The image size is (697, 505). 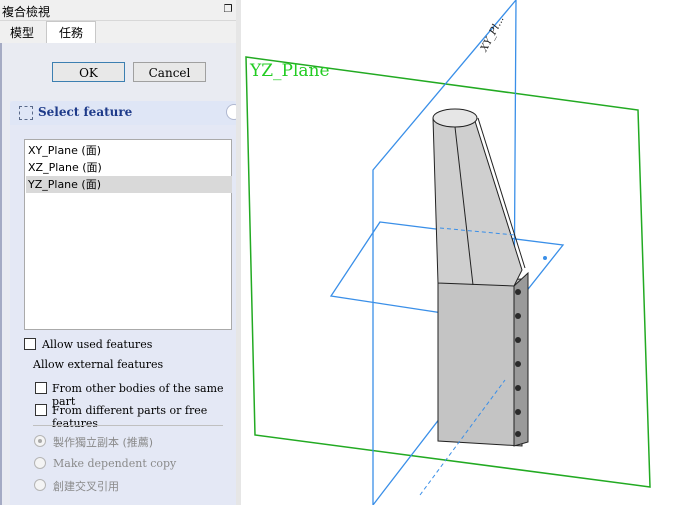 What do you see at coordinates (40, 485) in the screenshot?
I see `cross-reference-radio` at bounding box center [40, 485].